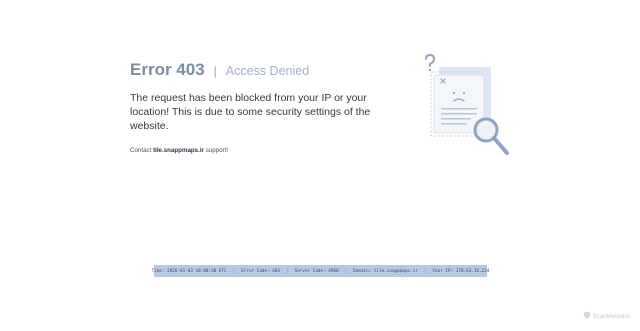 The width and height of the screenshot is (640, 331). What do you see at coordinates (178, 150) in the screenshot?
I see `contact-domain: tile.snappmaps.ir` at bounding box center [178, 150].